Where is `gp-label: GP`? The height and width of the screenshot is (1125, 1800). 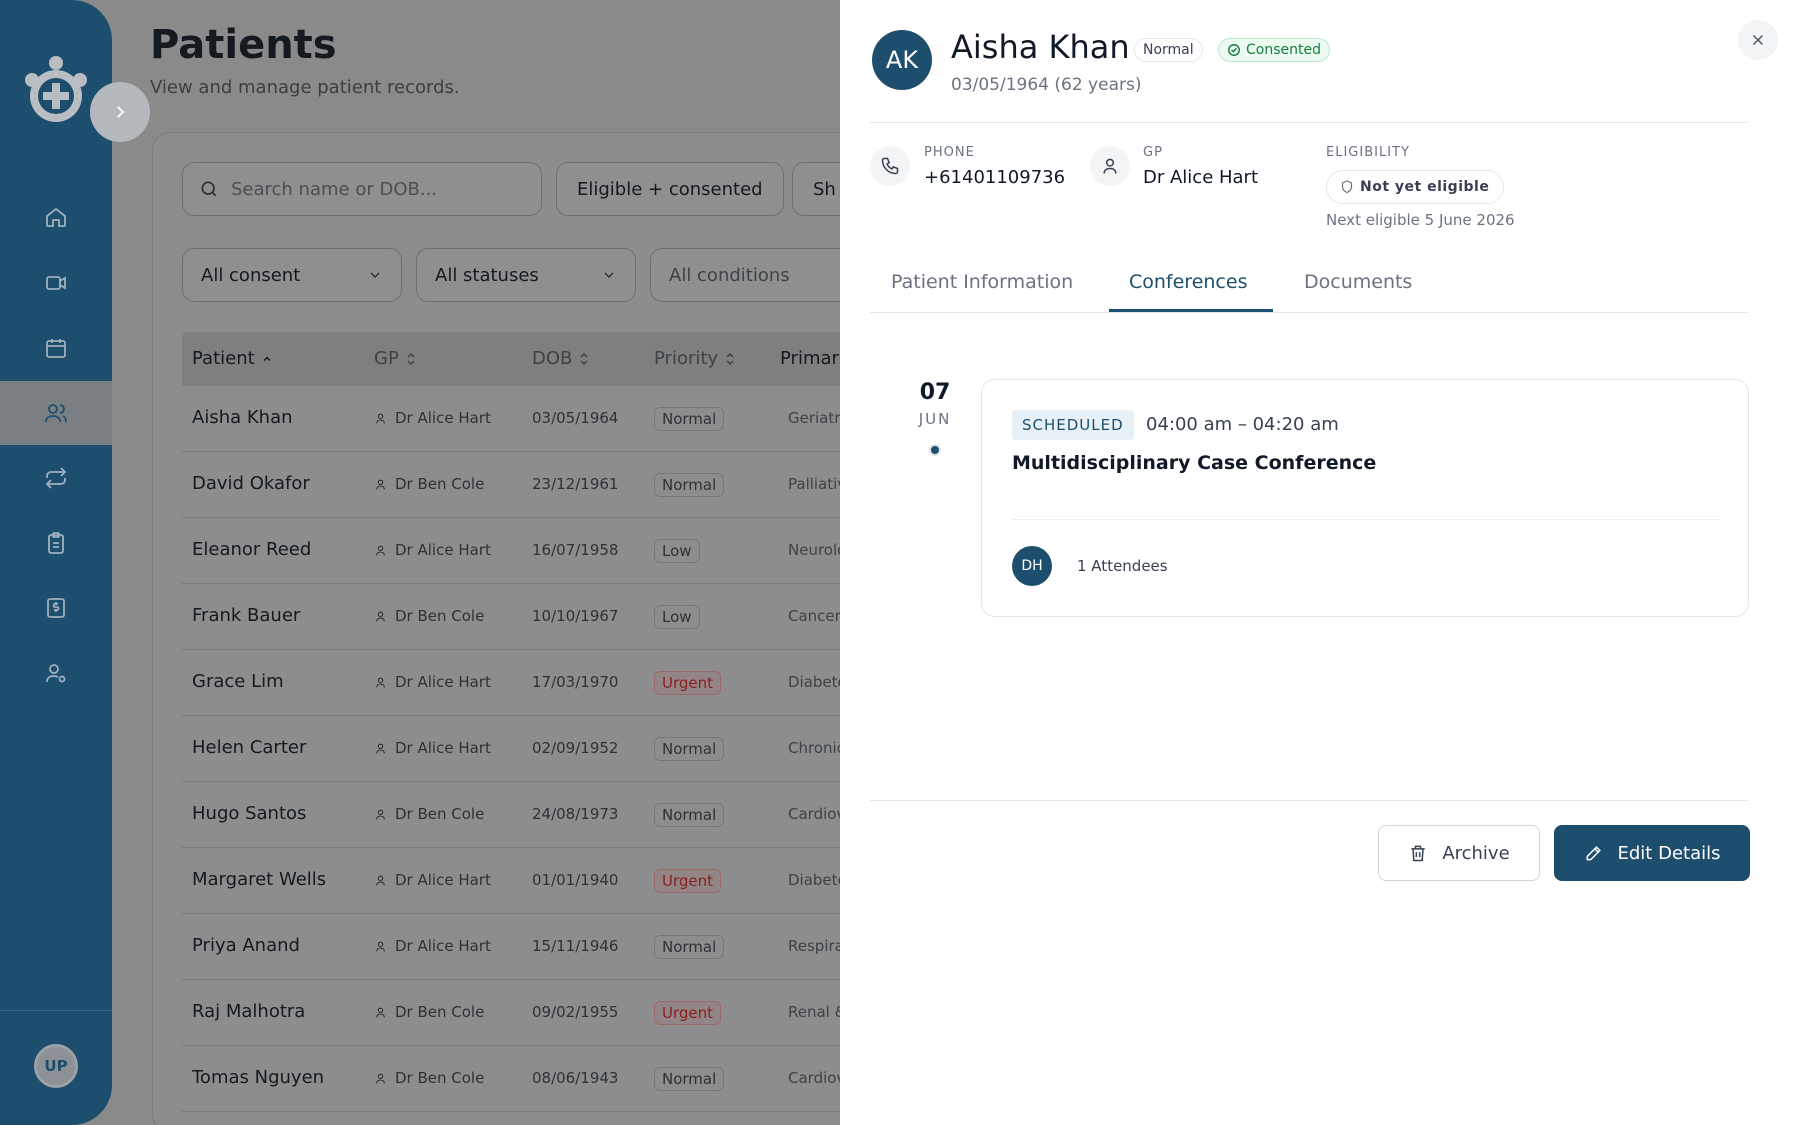 gp-label: GP is located at coordinates (1153, 152).